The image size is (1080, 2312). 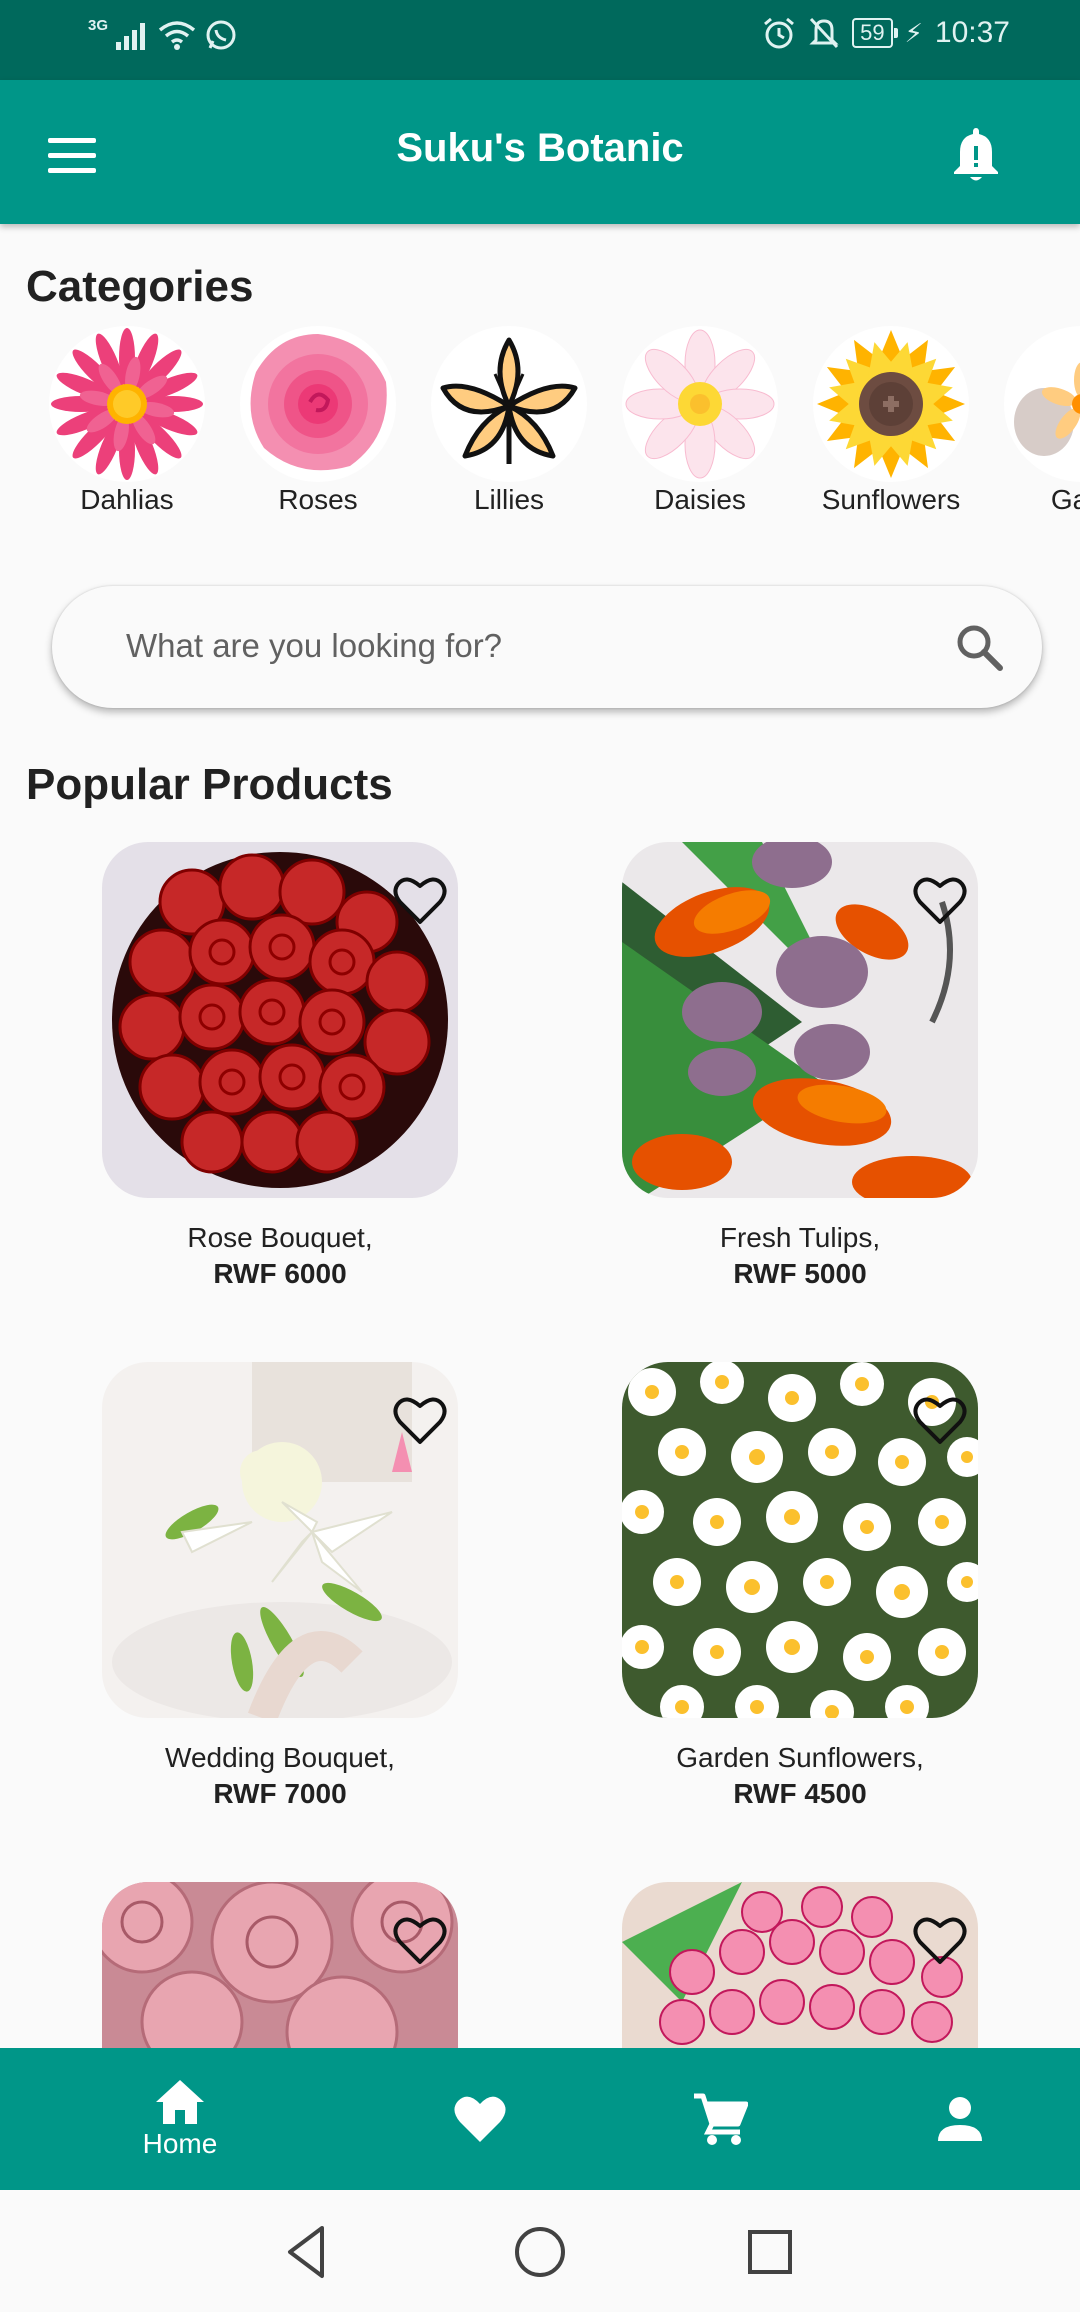 What do you see at coordinates (1065, 499) in the screenshot?
I see `category-label: Gard` at bounding box center [1065, 499].